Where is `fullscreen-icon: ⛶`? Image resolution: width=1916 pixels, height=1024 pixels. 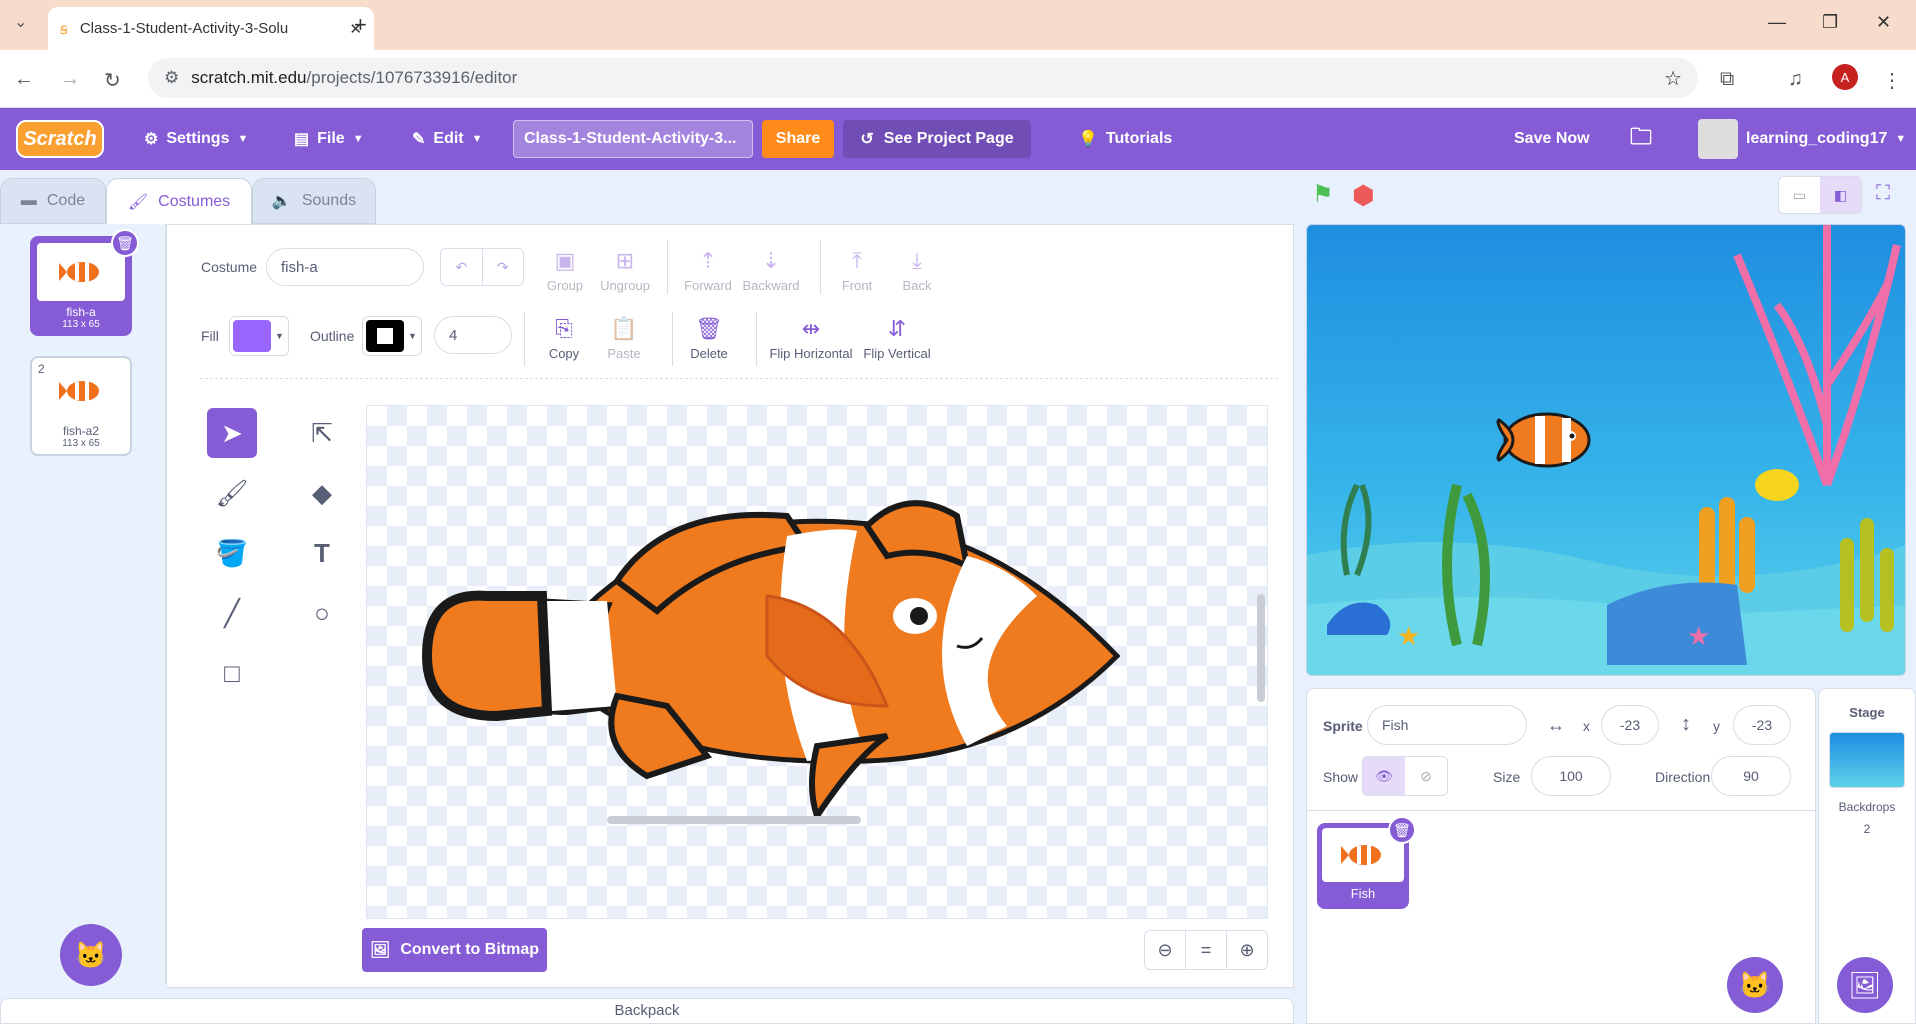 fullscreen-icon: ⛶ is located at coordinates (1883, 193).